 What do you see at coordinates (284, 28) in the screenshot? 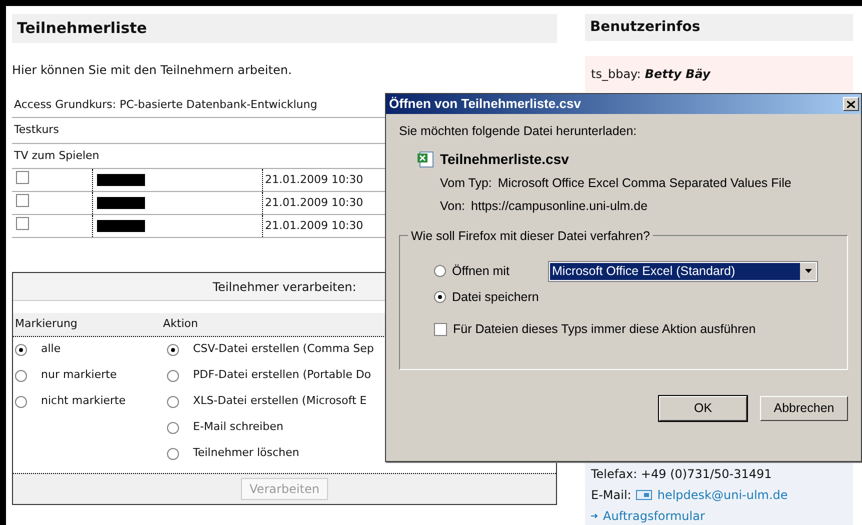
I see `page-title: Teilnehmerliste` at bounding box center [284, 28].